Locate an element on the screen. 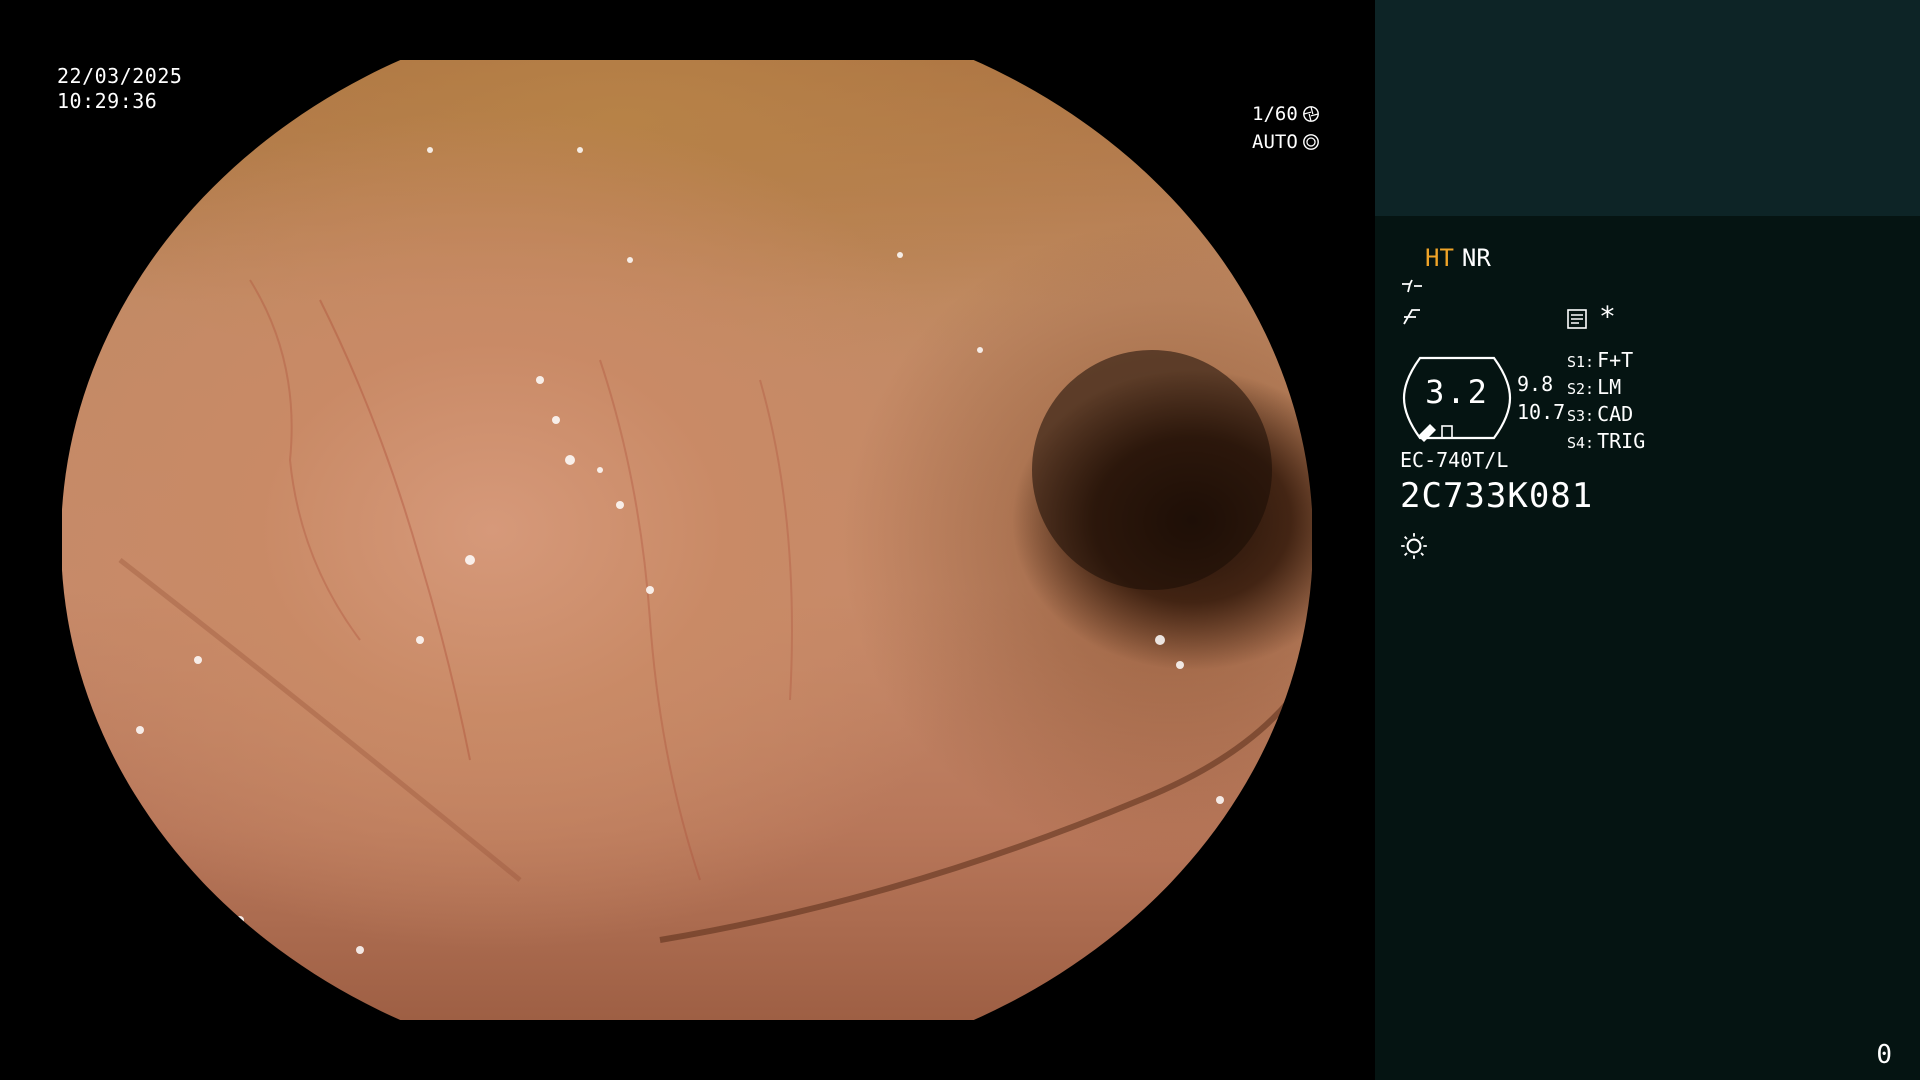  zoom-value-top: 9.8 is located at coordinates (1535, 384).